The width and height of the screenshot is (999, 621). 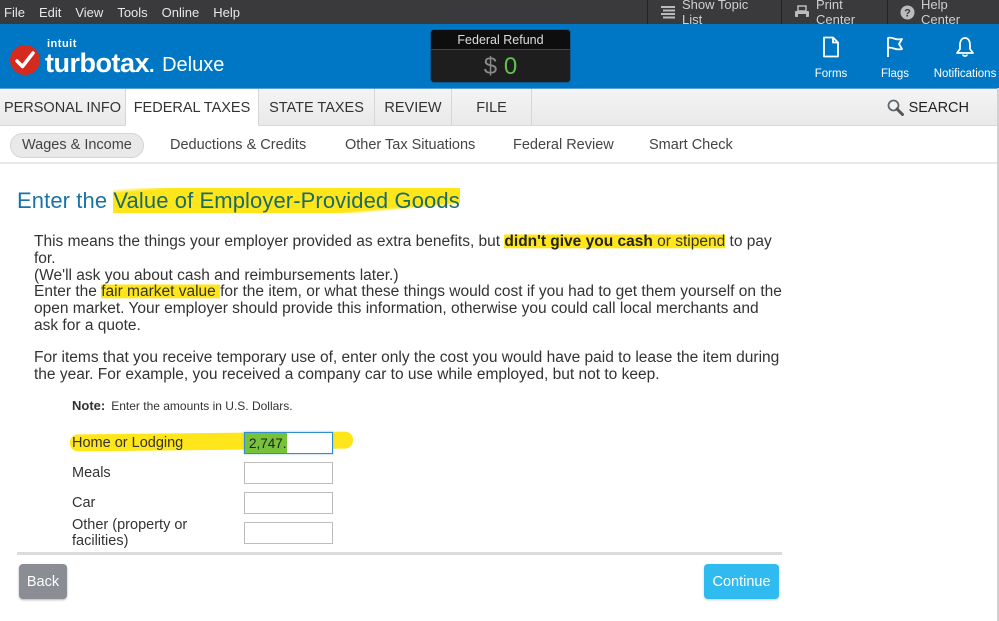 What do you see at coordinates (286, 200) in the screenshot?
I see `page-title-highlight: Value of Employer-Provided Goods` at bounding box center [286, 200].